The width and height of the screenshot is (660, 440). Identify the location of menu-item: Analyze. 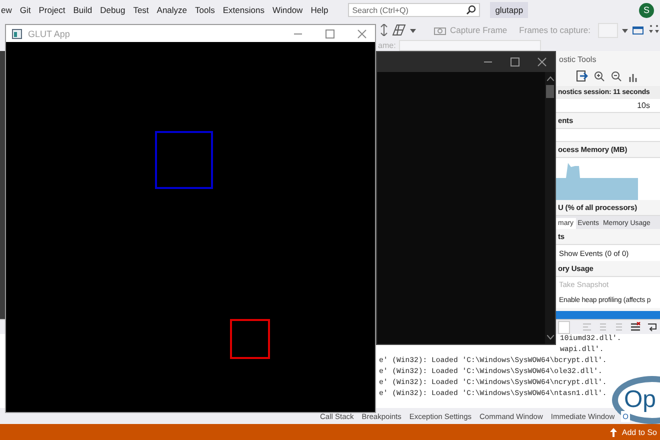
(172, 10).